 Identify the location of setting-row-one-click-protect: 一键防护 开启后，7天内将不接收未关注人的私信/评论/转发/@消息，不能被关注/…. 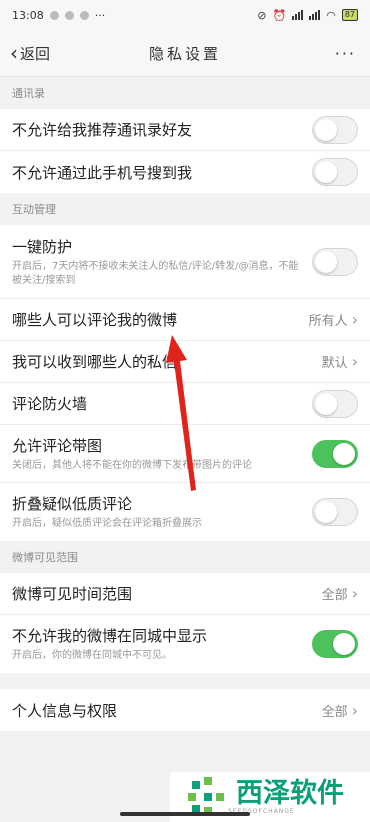
(185, 262).